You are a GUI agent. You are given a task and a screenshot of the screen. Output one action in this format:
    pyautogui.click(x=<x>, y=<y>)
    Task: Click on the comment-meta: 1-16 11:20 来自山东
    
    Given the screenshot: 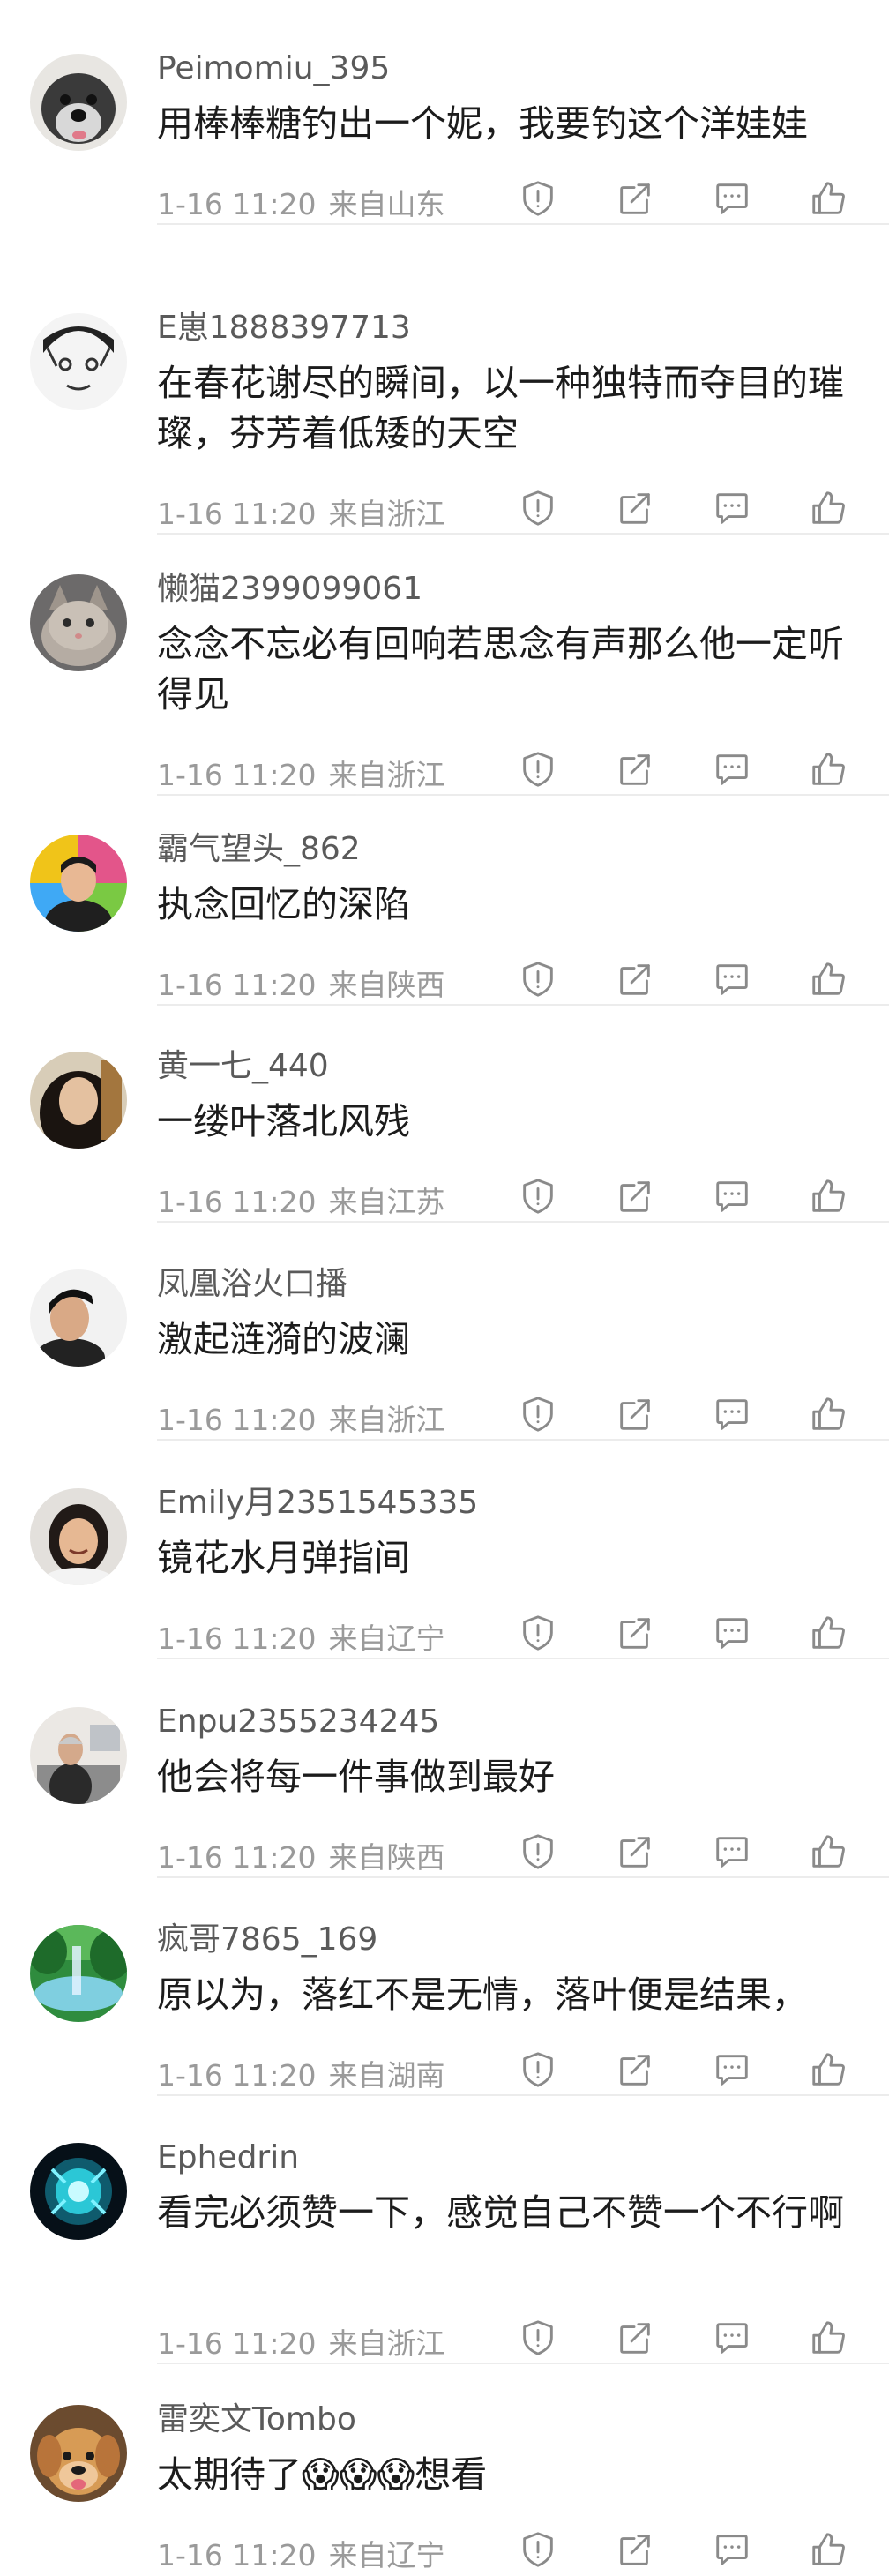 What is the action you would take?
    pyautogui.click(x=307, y=202)
    